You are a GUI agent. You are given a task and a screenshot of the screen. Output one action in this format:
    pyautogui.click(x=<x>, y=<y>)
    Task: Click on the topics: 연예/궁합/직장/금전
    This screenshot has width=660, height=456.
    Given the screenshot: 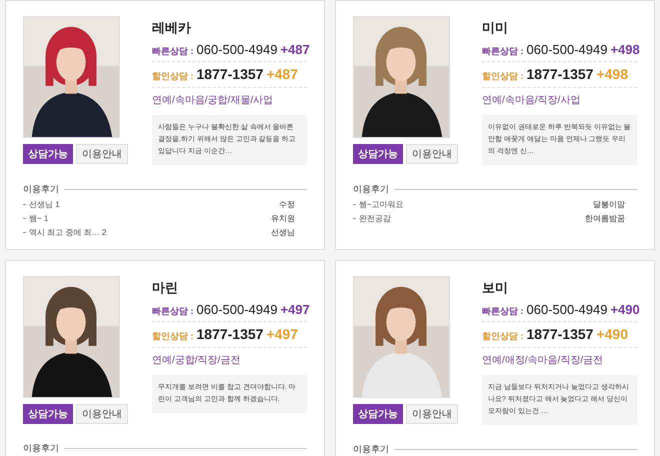 What is the action you would take?
    pyautogui.click(x=197, y=361)
    